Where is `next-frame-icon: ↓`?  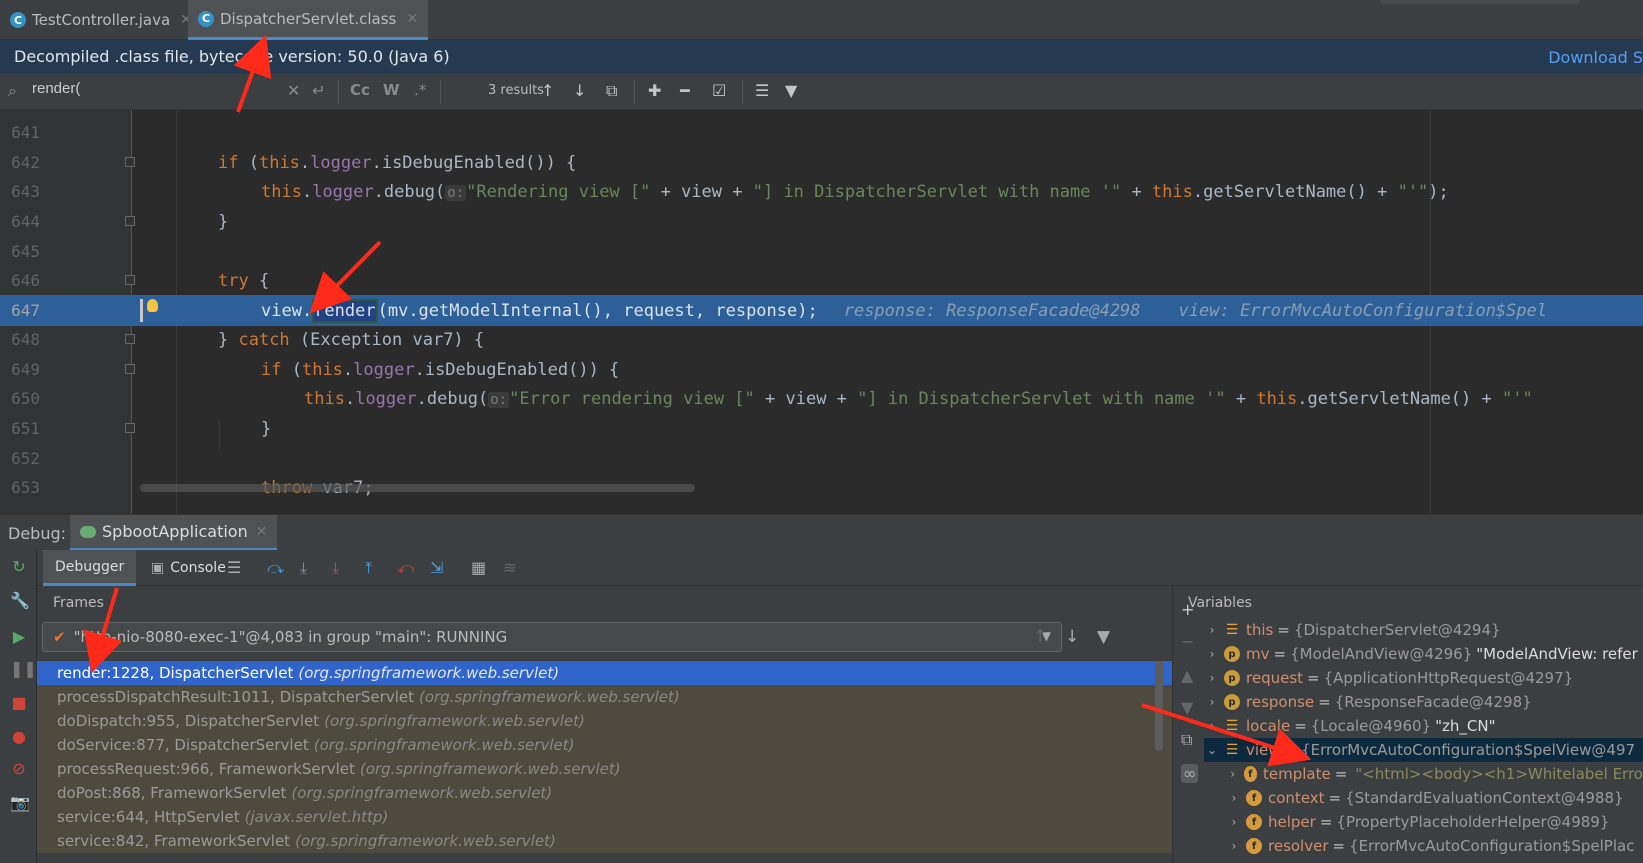 next-frame-icon: ↓ is located at coordinates (1072, 637).